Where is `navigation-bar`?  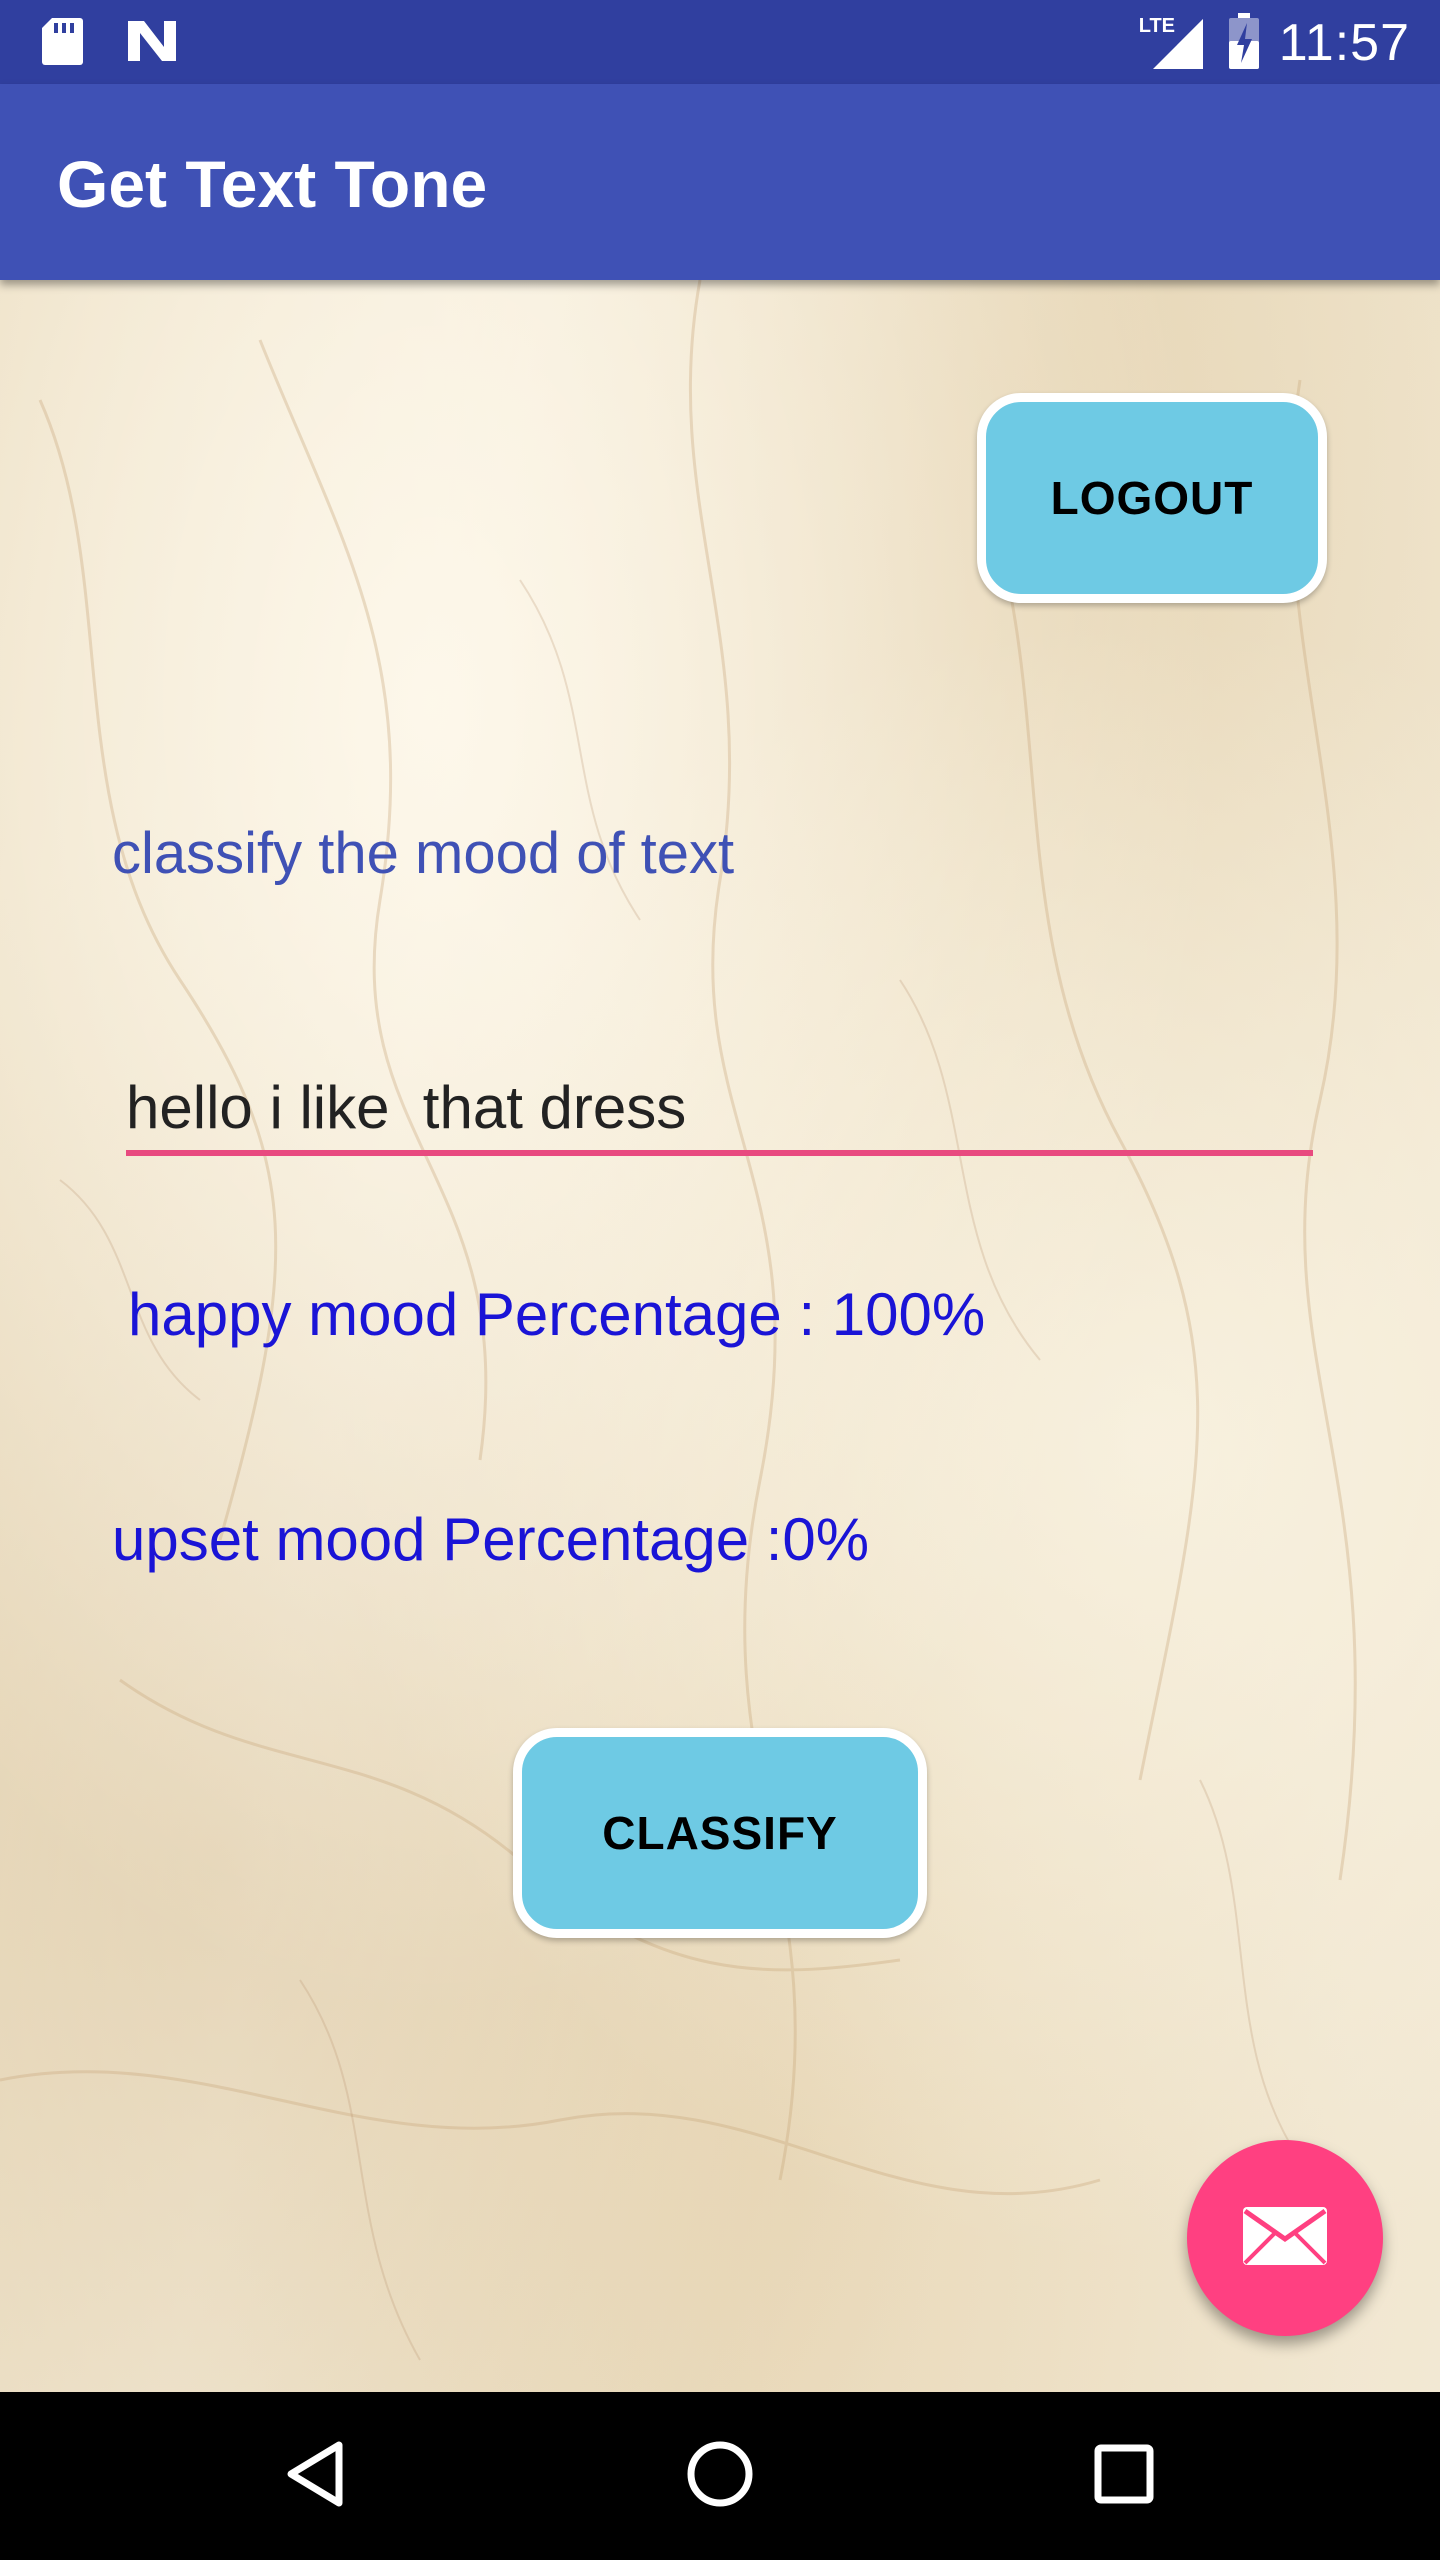 navigation-bar is located at coordinates (720, 2476).